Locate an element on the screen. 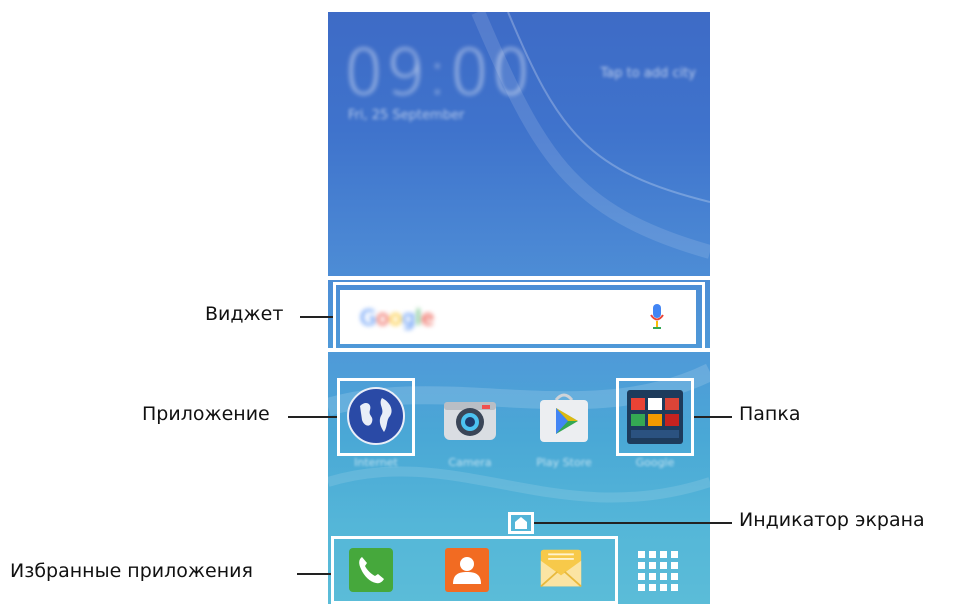  contacts-icon is located at coordinates (467, 570).